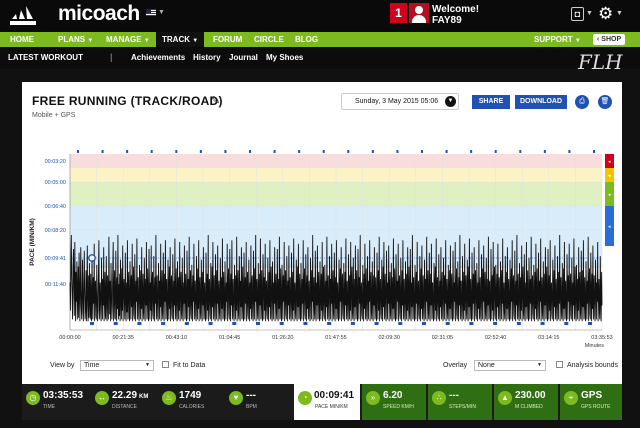  What do you see at coordinates (251, 407) in the screenshot?
I see `stat-bpm-label: BPM` at bounding box center [251, 407].